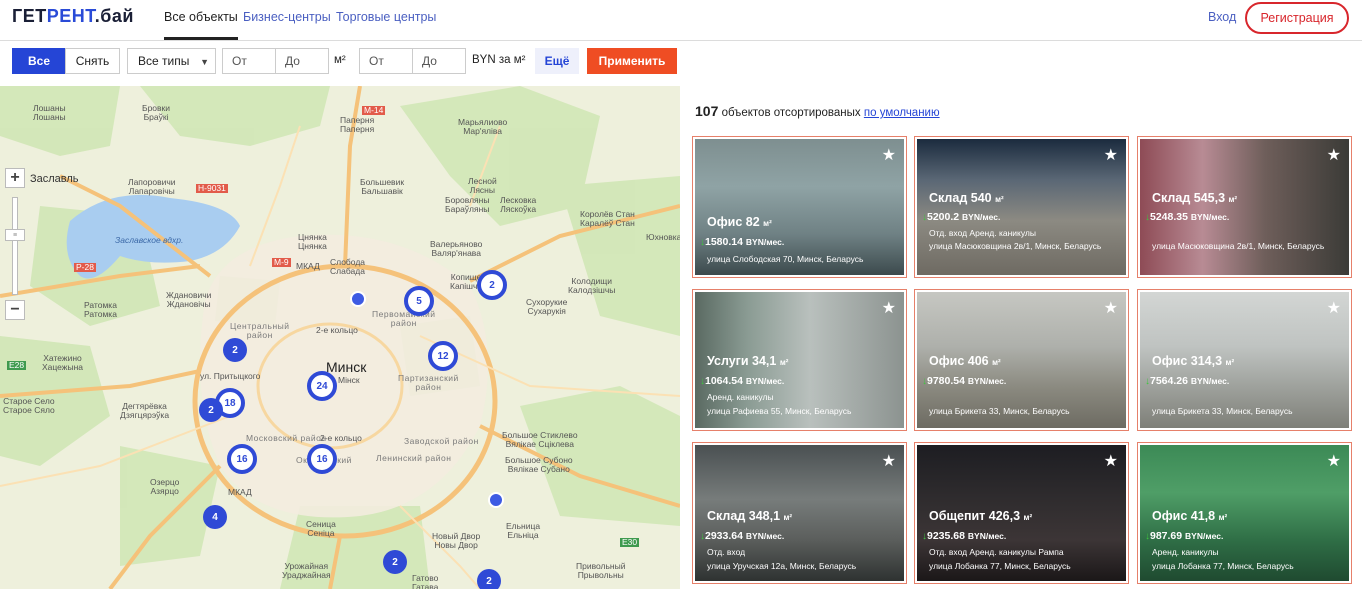 The height and width of the screenshot is (589, 1362). I want to click on map-label-zhdanovichi: Ждановичи Ждановiчы, so click(189, 299).